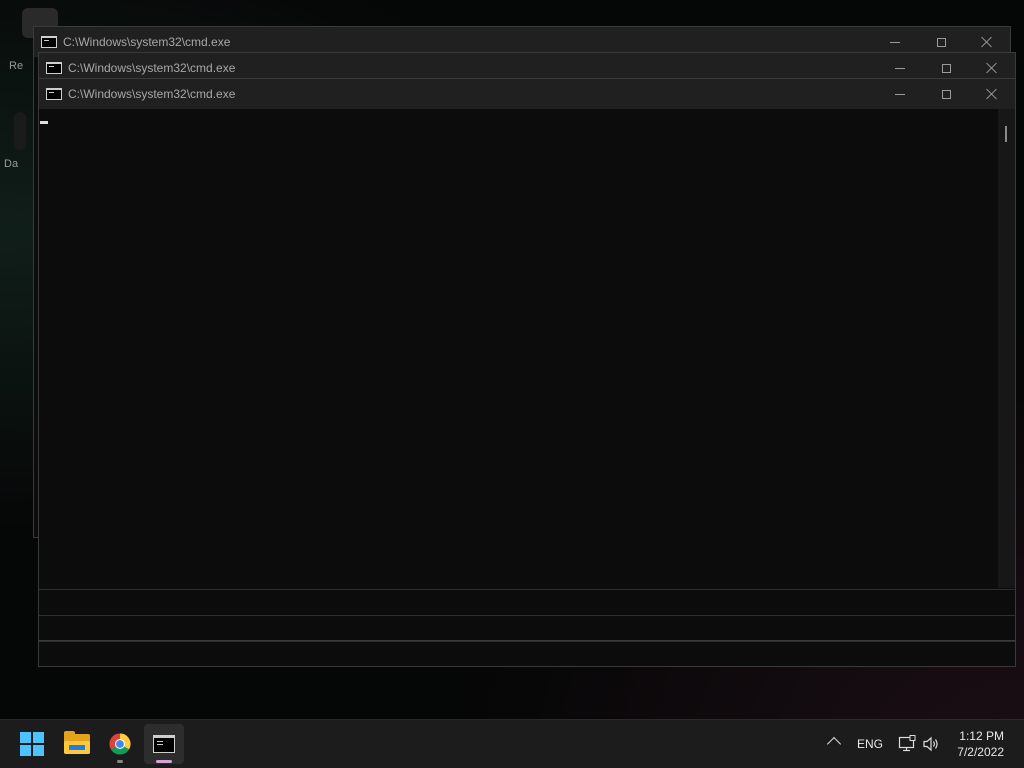  I want to click on taskbar: ENG 1:12 PM 7/2/2022, so click(512, 743).